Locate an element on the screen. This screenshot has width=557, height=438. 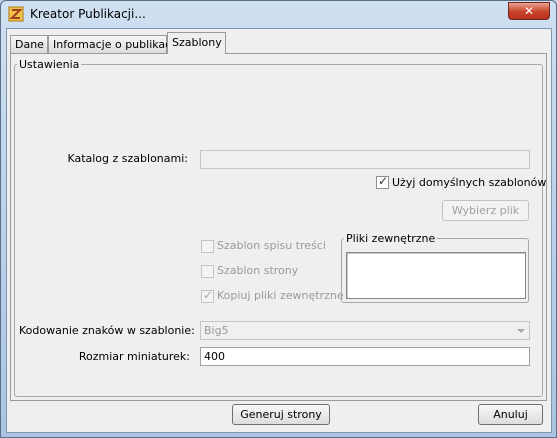
app-icon is located at coordinates (16, 14).